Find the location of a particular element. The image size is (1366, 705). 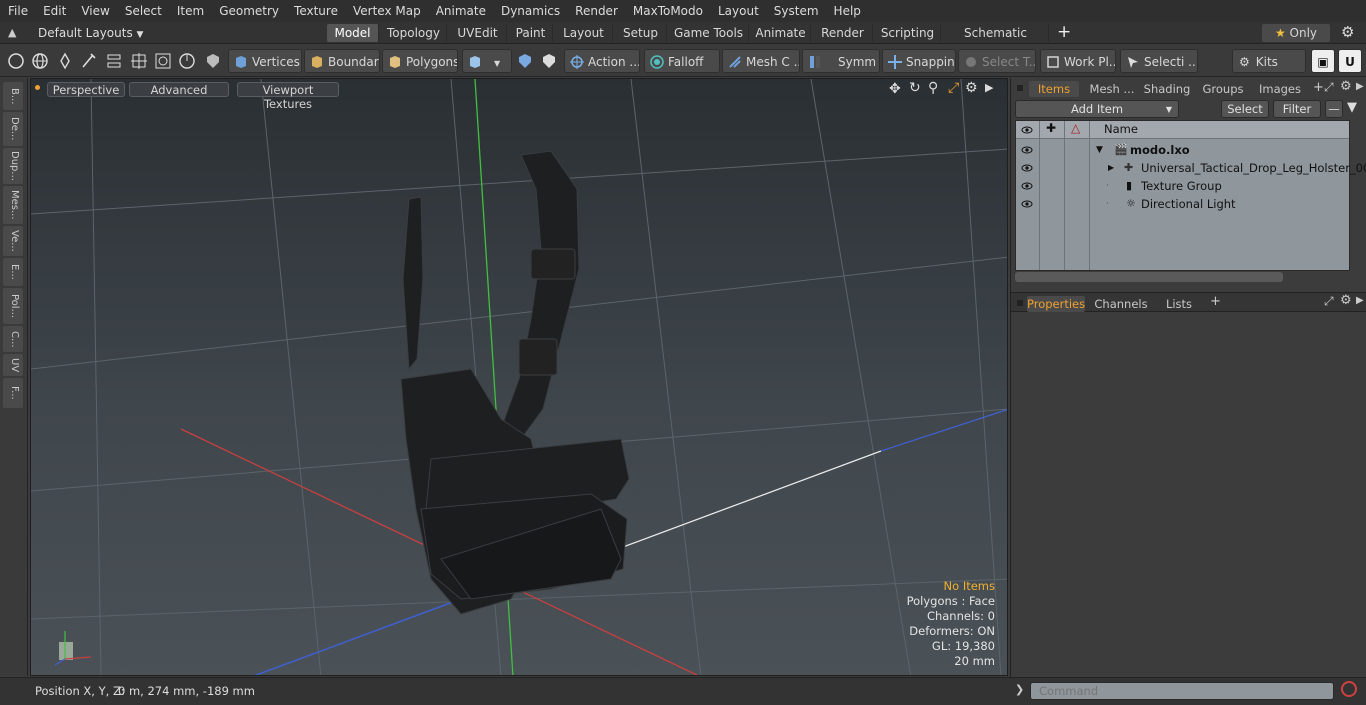

tab-schematic-fusion: Schematic Fusion is located at coordinates (996, 41).